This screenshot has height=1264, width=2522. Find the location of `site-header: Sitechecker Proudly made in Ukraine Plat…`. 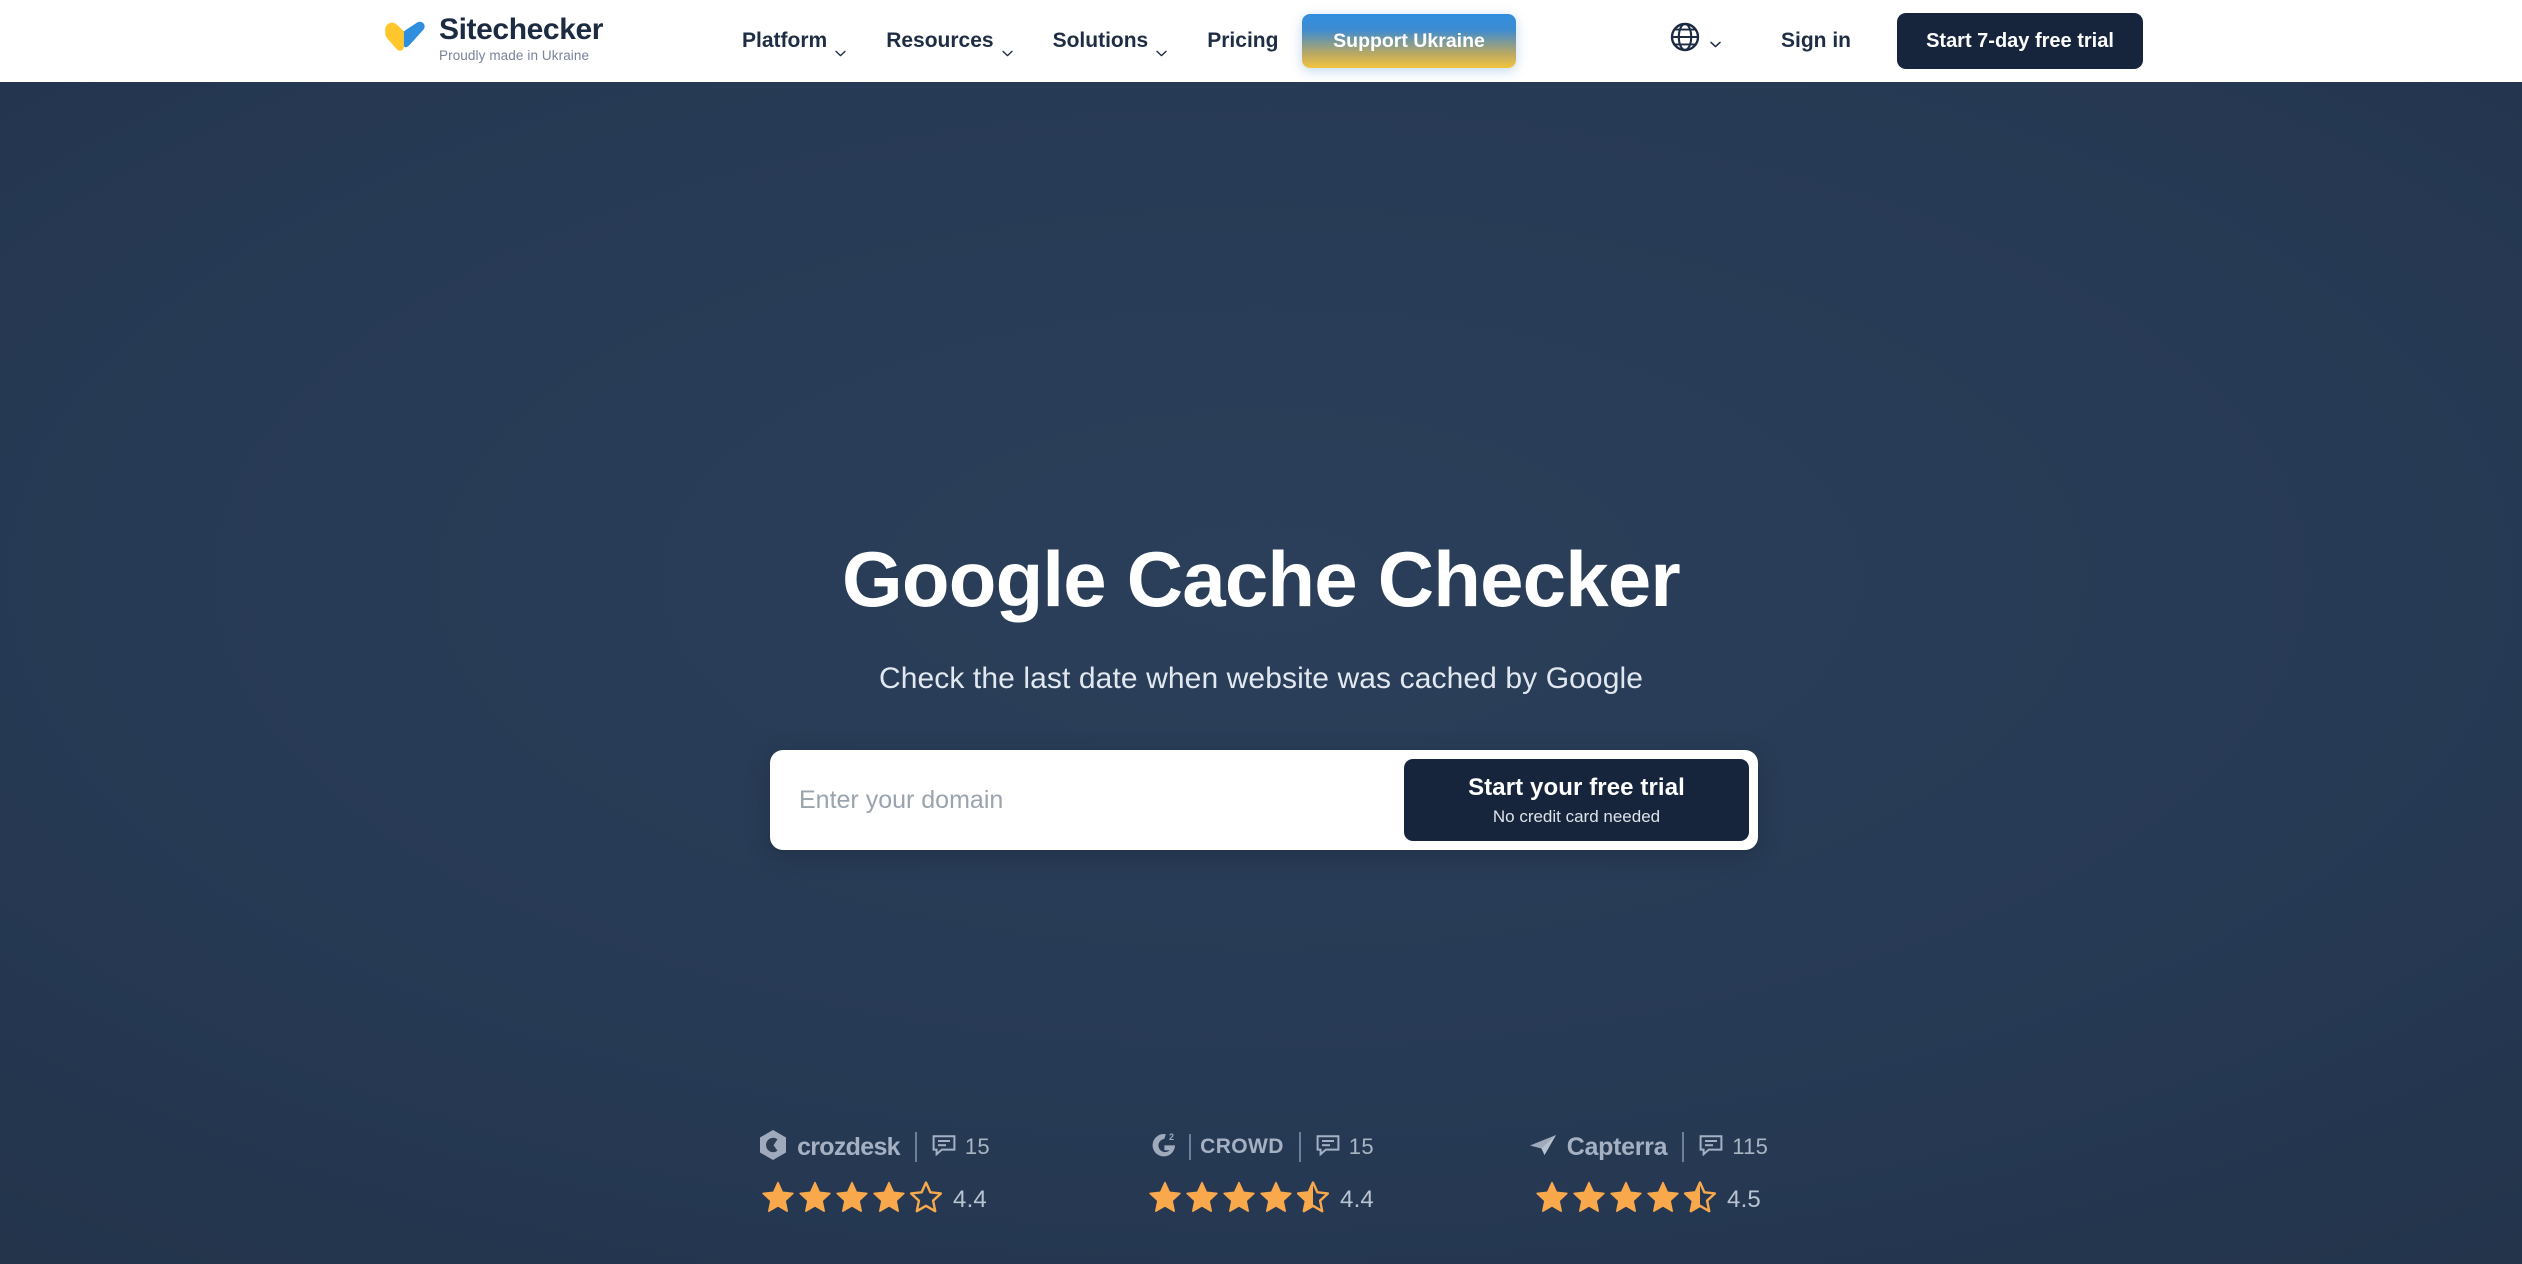

site-header: Sitechecker Proudly made in Ukraine Plat… is located at coordinates (1261, 41).